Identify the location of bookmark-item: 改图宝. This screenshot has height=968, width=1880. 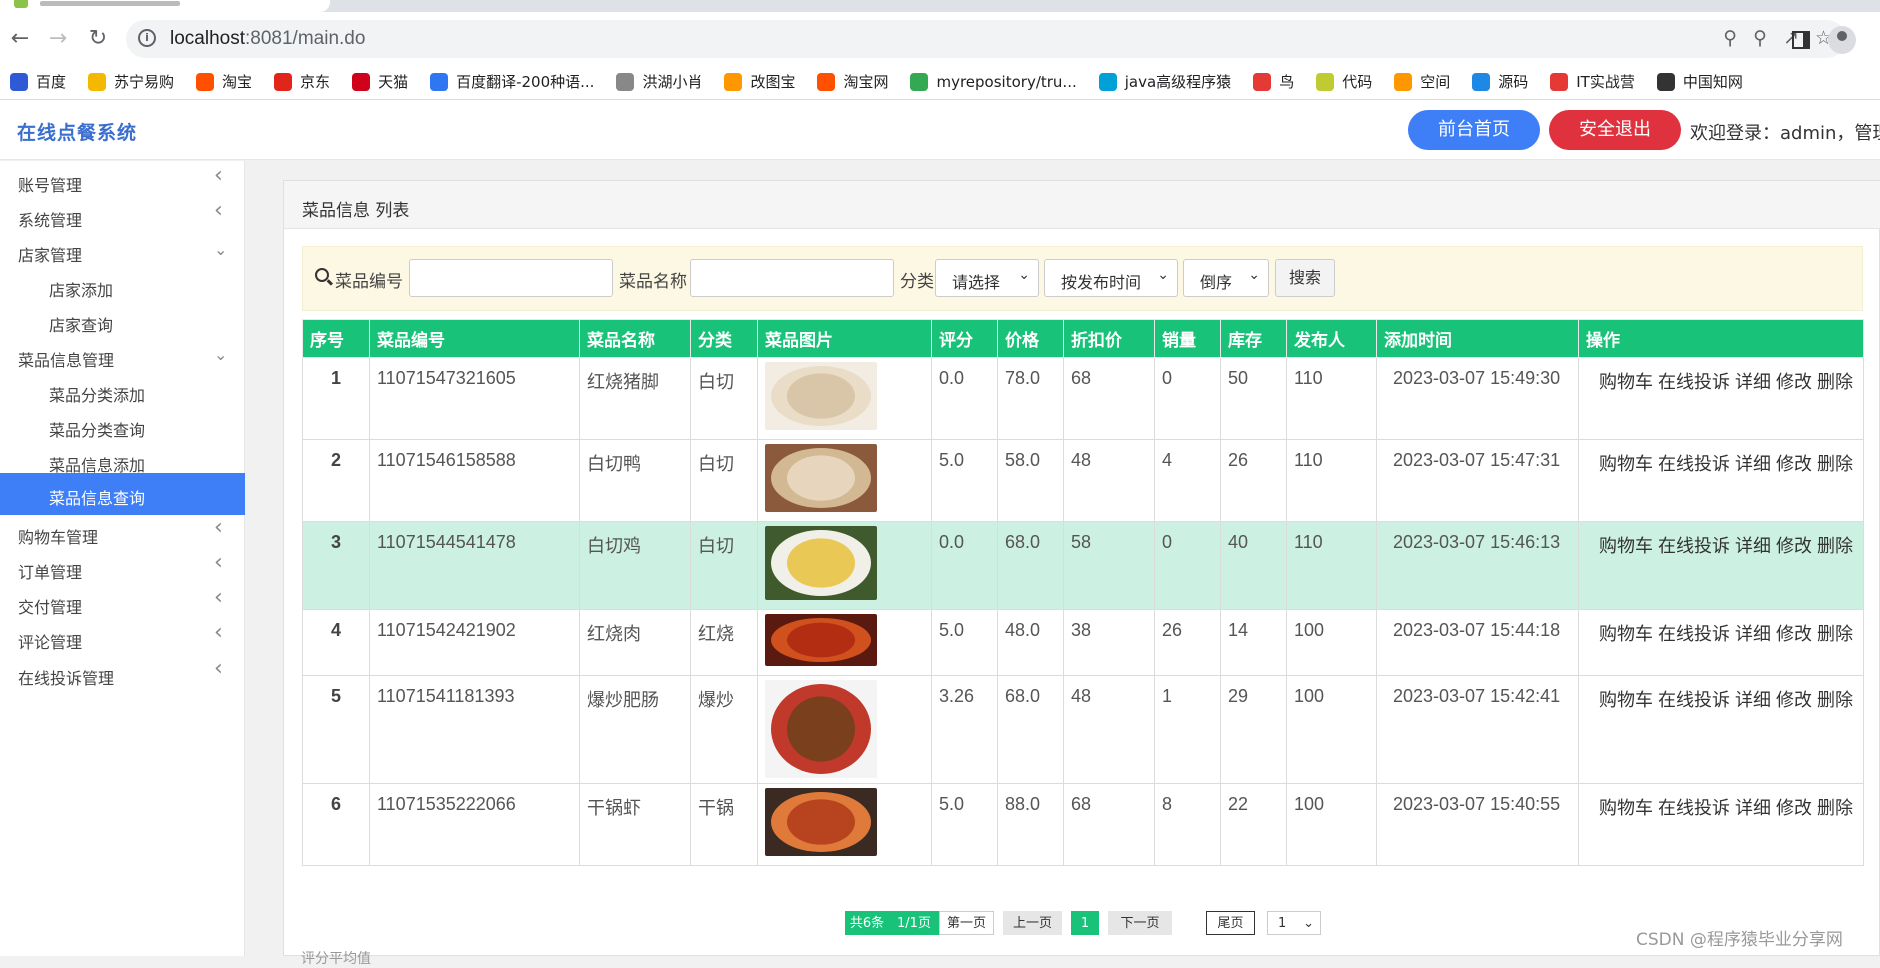
(759, 81).